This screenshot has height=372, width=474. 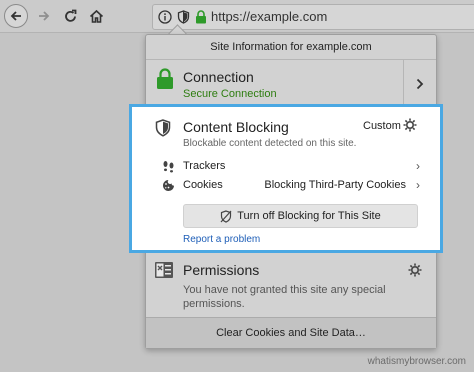 What do you see at coordinates (269, 16) in the screenshot?
I see `url-text: https://example.com` at bounding box center [269, 16].